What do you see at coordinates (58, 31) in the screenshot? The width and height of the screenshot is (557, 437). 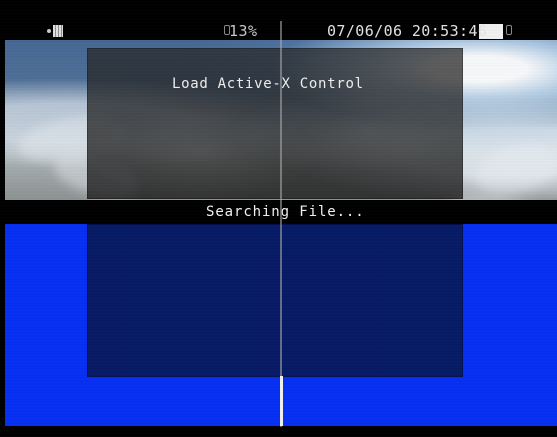 I see `camera-body` at bounding box center [58, 31].